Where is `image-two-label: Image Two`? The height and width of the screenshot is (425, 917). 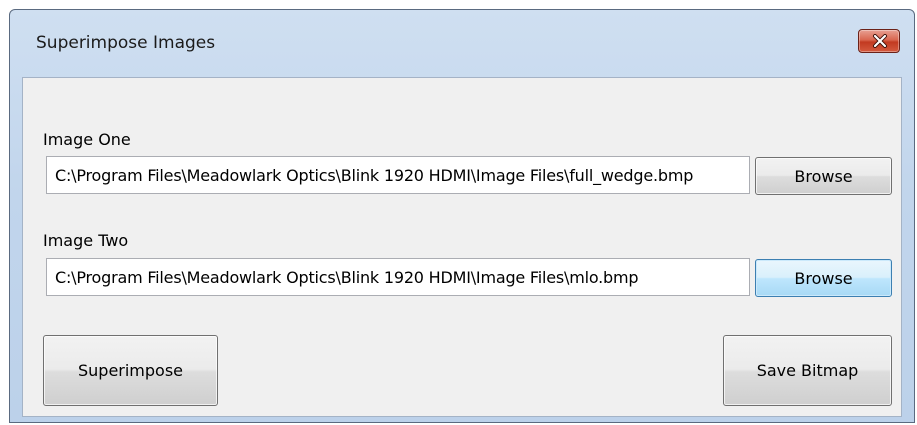
image-two-label: Image Two is located at coordinates (86, 240).